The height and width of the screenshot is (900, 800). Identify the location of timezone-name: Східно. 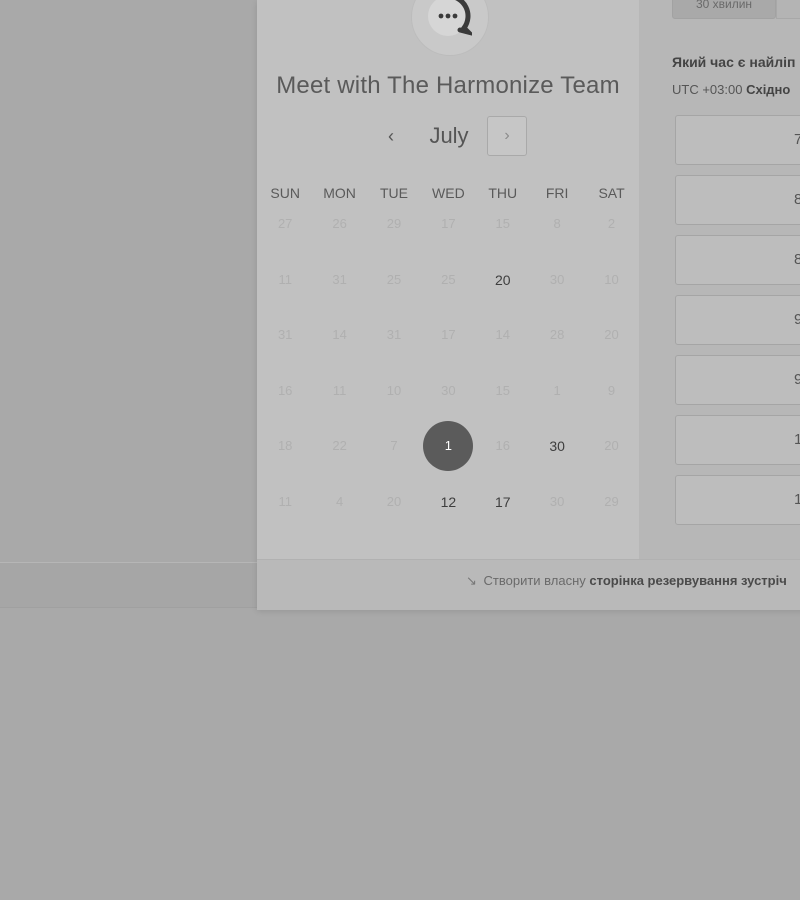
(768, 89).